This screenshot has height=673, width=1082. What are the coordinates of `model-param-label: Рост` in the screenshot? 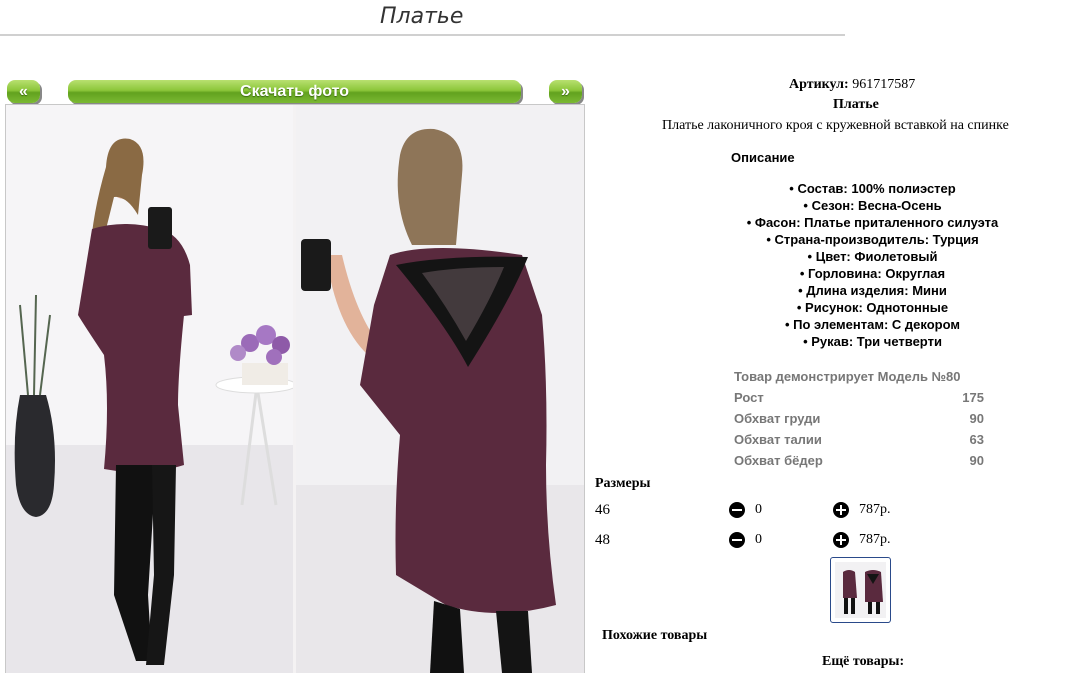 It's located at (749, 397).